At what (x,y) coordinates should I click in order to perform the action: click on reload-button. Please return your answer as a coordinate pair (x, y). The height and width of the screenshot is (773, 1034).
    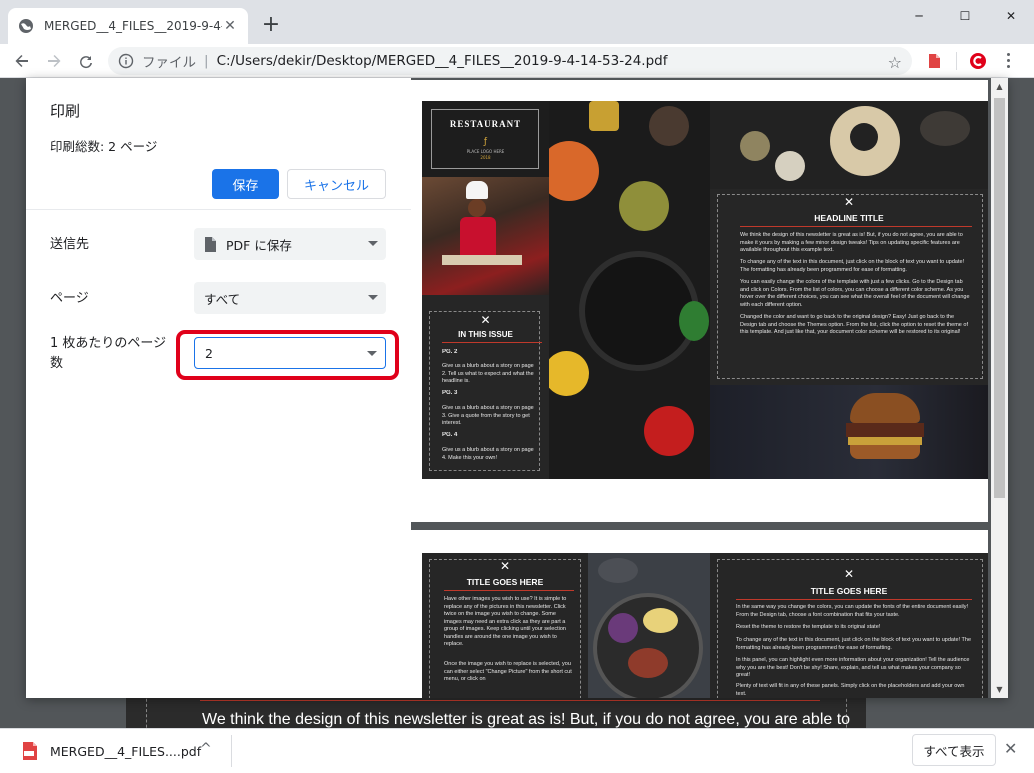
    Looking at the image, I should click on (86, 61).